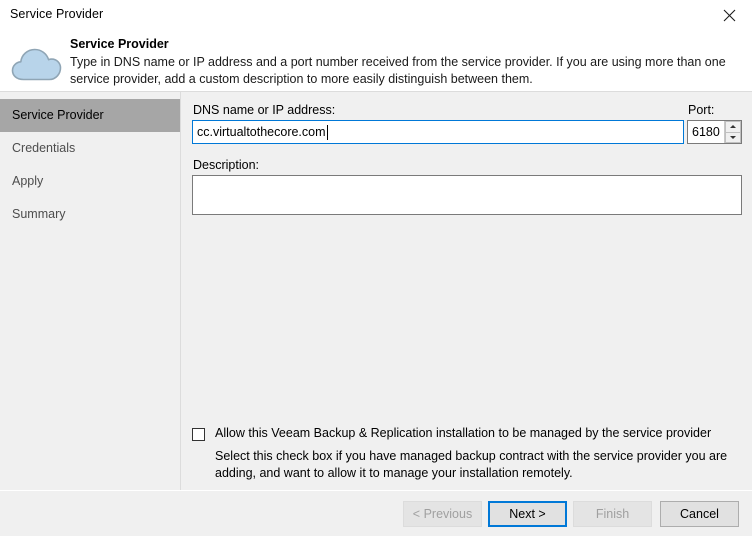 The image size is (752, 536). What do you see at coordinates (44, 148) in the screenshot?
I see `sidebar-item-label: Credentials` at bounding box center [44, 148].